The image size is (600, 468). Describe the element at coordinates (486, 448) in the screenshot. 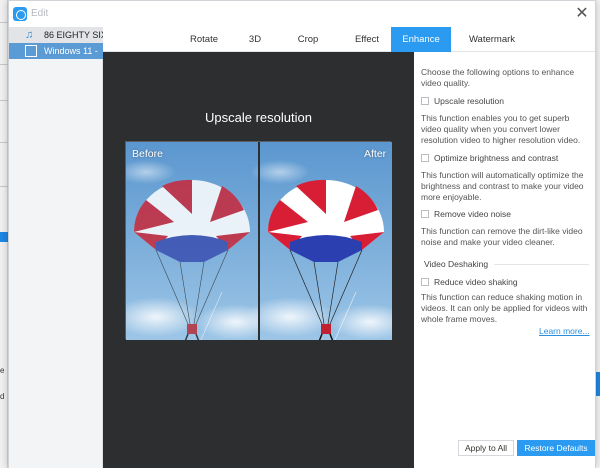

I see `apply-to-all-button: Apply to All` at that location.